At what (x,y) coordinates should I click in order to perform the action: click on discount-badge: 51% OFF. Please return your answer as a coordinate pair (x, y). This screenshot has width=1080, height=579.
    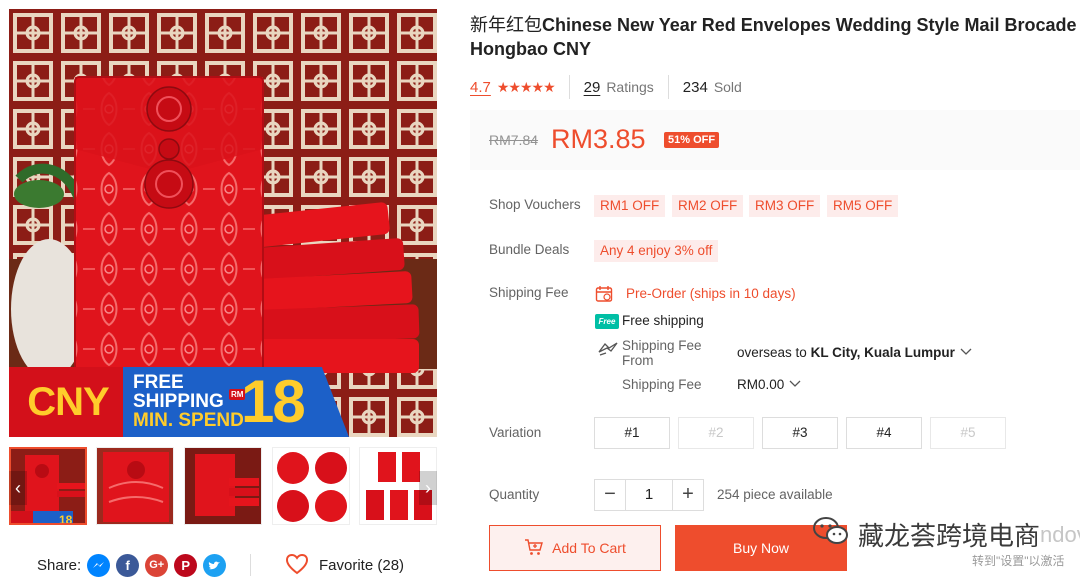
    Looking at the image, I should click on (692, 140).